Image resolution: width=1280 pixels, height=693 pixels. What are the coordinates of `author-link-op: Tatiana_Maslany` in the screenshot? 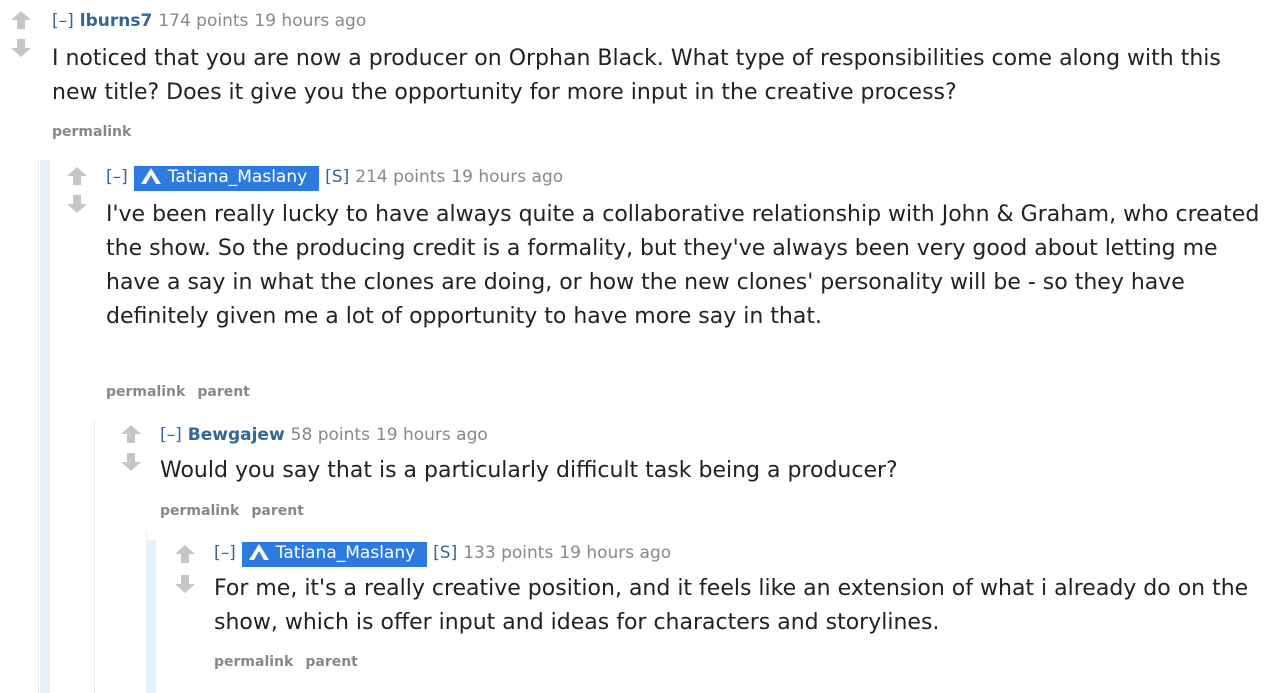 It's located at (334, 554).